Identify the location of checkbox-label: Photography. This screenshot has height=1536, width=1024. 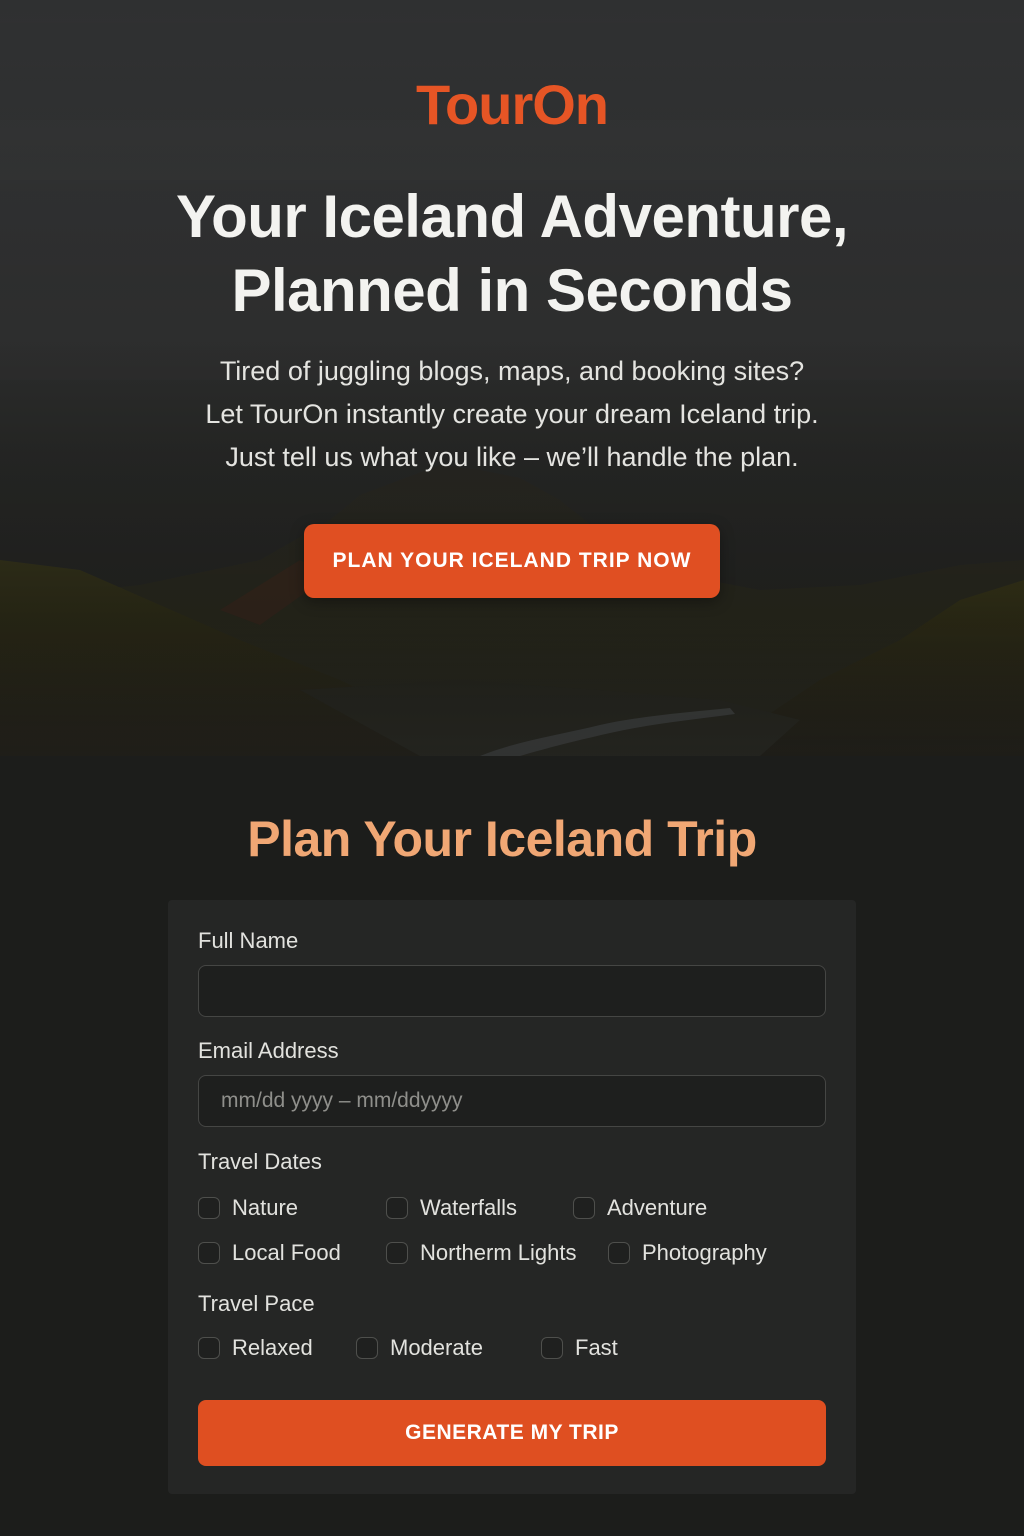
(704, 1252).